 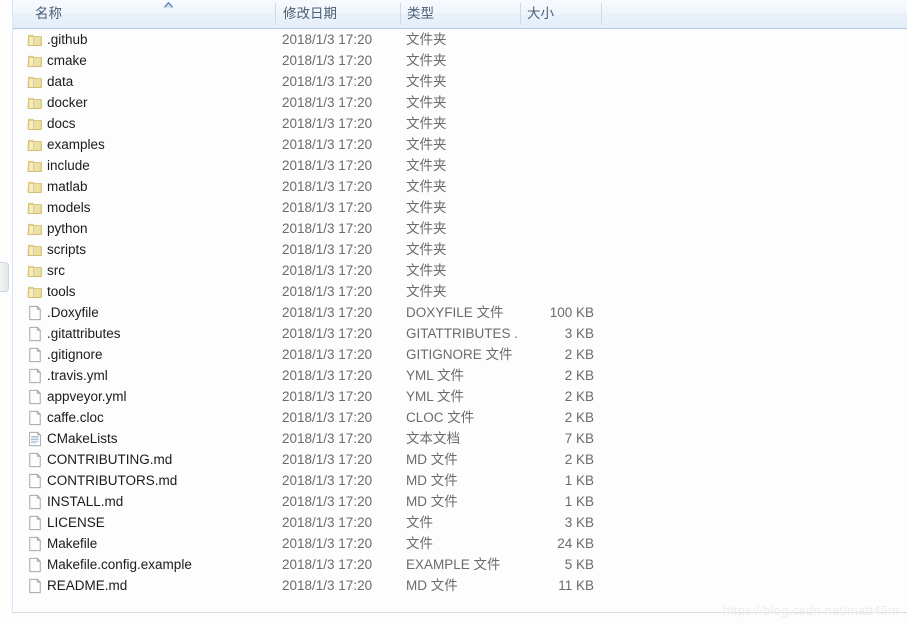 What do you see at coordinates (460, 39) in the screenshot?
I see `table-row: .github 2018/1/3 17:20 文件夹` at bounding box center [460, 39].